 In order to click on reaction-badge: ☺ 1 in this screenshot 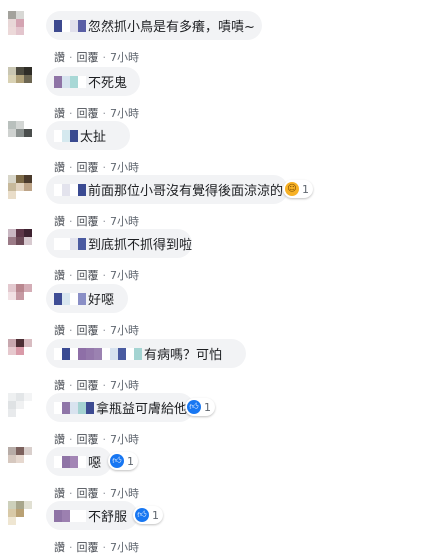, I will do `click(298, 189)`.